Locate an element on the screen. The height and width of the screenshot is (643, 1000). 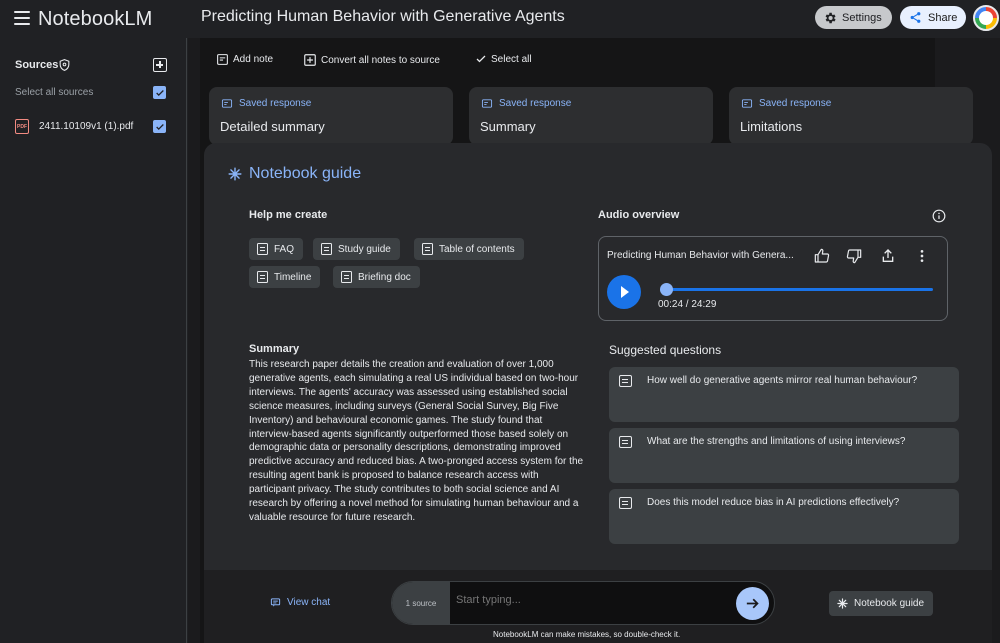
select-all-notes-label: Select all is located at coordinates (511, 59).